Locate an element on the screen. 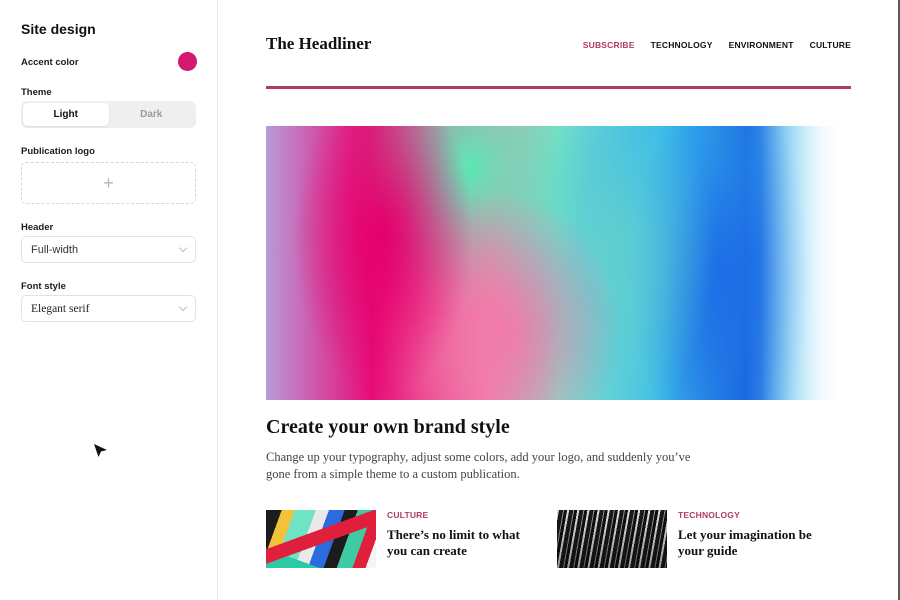  theme-label: Theme is located at coordinates (36, 92).